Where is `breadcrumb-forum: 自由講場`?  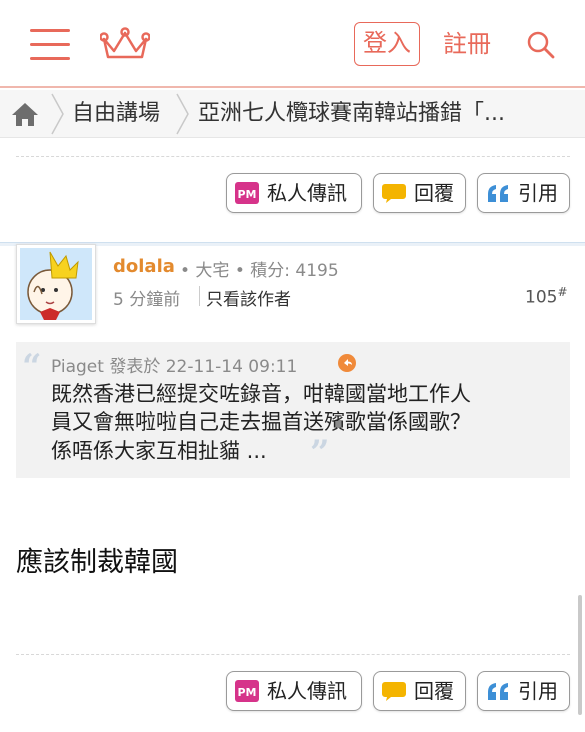
breadcrumb-forum: 自由講場 is located at coordinates (116, 114).